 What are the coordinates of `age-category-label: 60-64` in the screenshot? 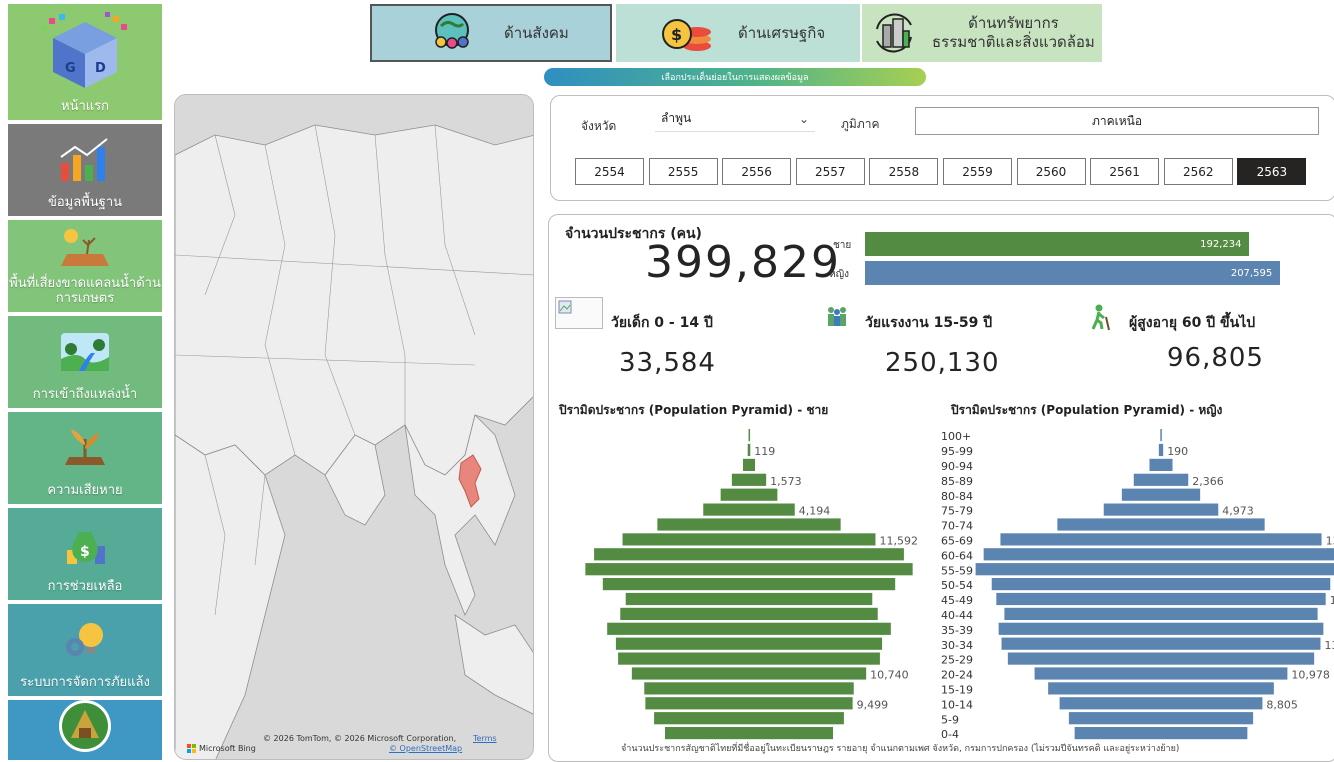 It's located at (957, 555).